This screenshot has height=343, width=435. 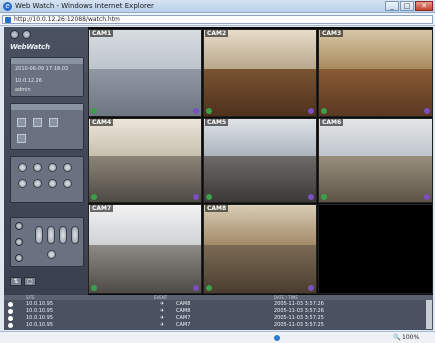 What do you see at coordinates (332, 33) in the screenshot?
I see `camera-label: CAM3` at bounding box center [332, 33].